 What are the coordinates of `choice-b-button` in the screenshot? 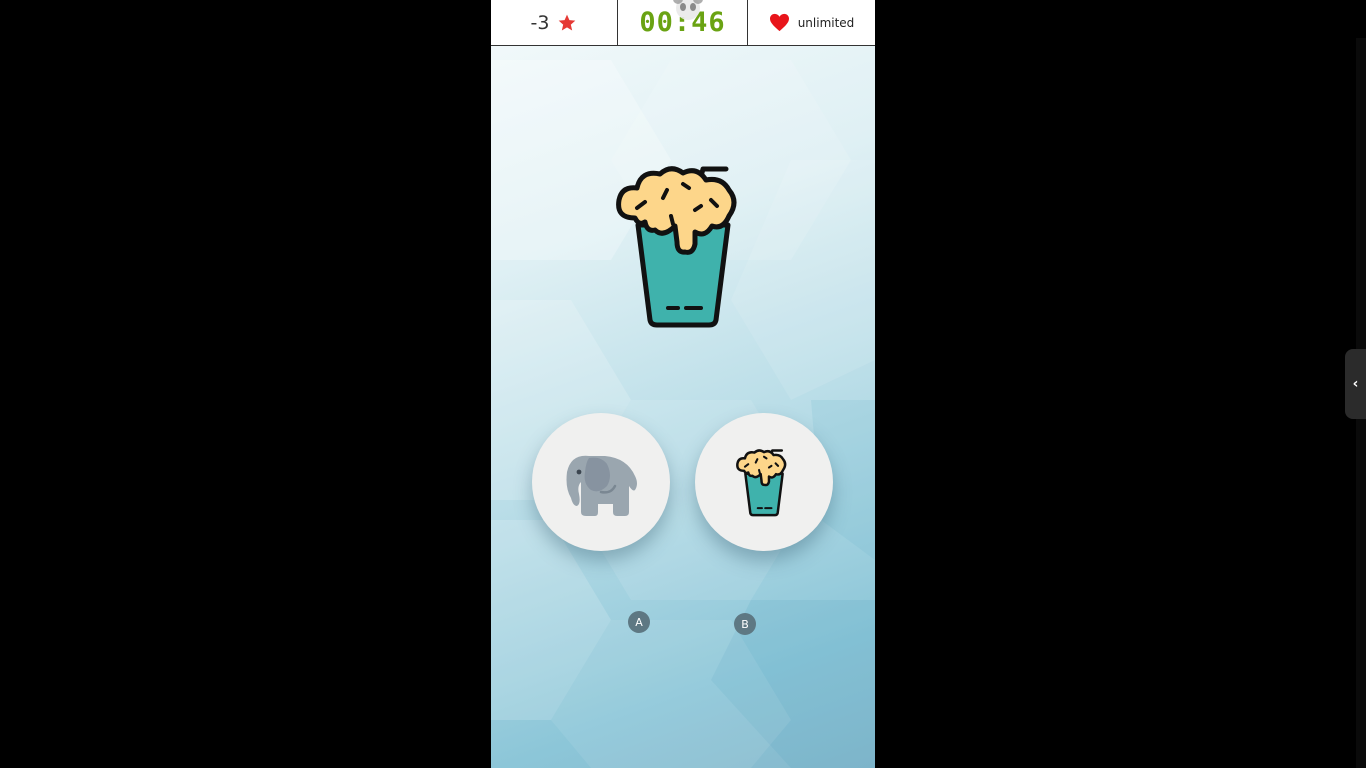 It's located at (764, 482).